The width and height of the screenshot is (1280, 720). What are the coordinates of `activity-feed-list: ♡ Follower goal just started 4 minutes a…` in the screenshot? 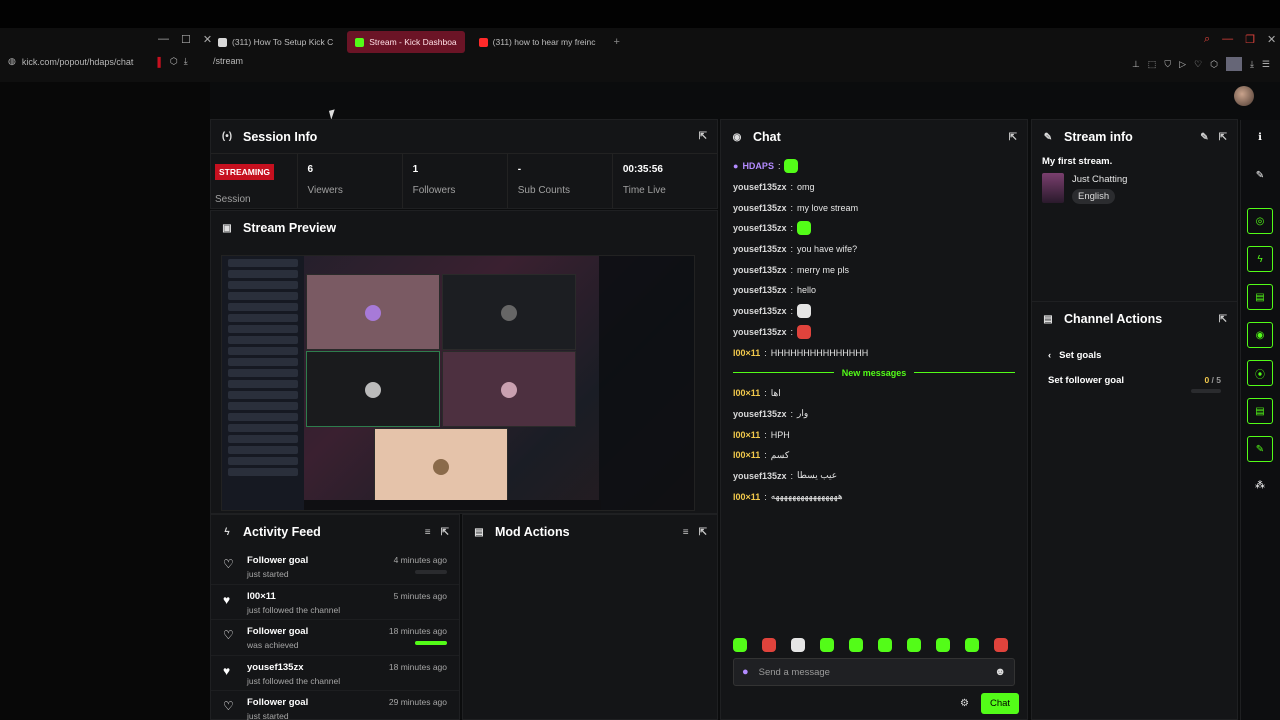 It's located at (335, 634).